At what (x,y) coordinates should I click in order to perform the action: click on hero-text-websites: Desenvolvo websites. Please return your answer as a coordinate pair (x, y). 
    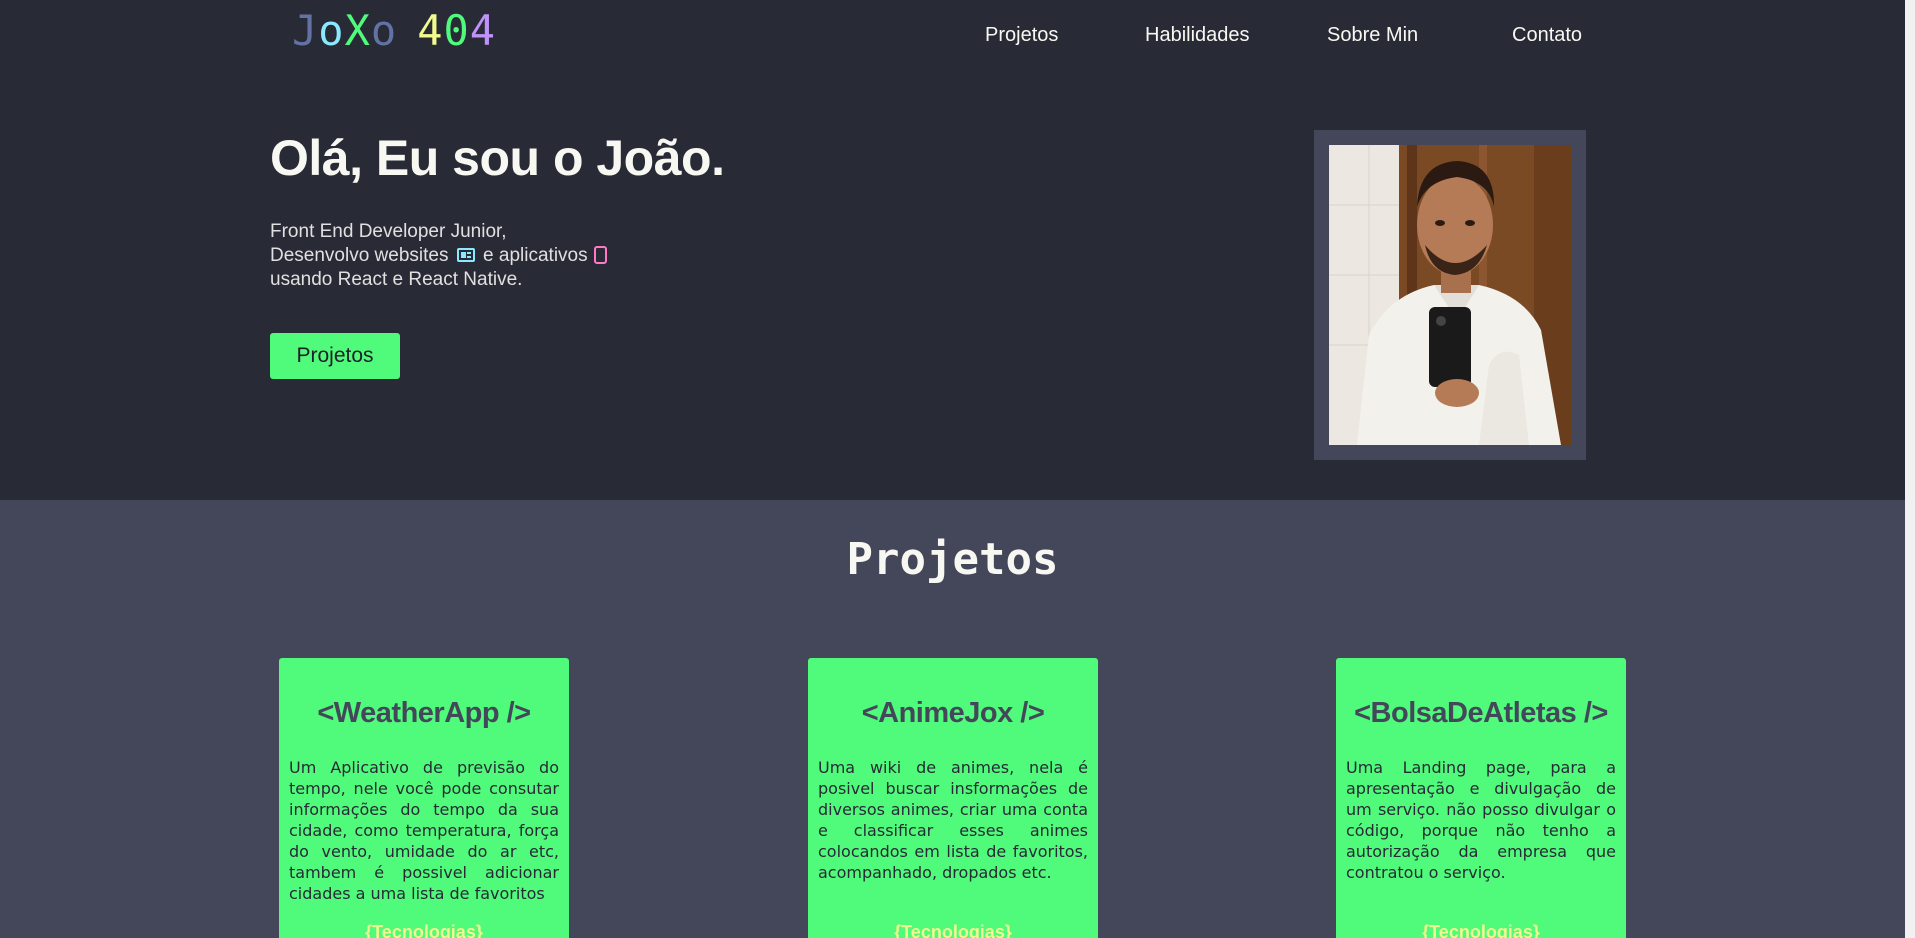
    Looking at the image, I should click on (359, 255).